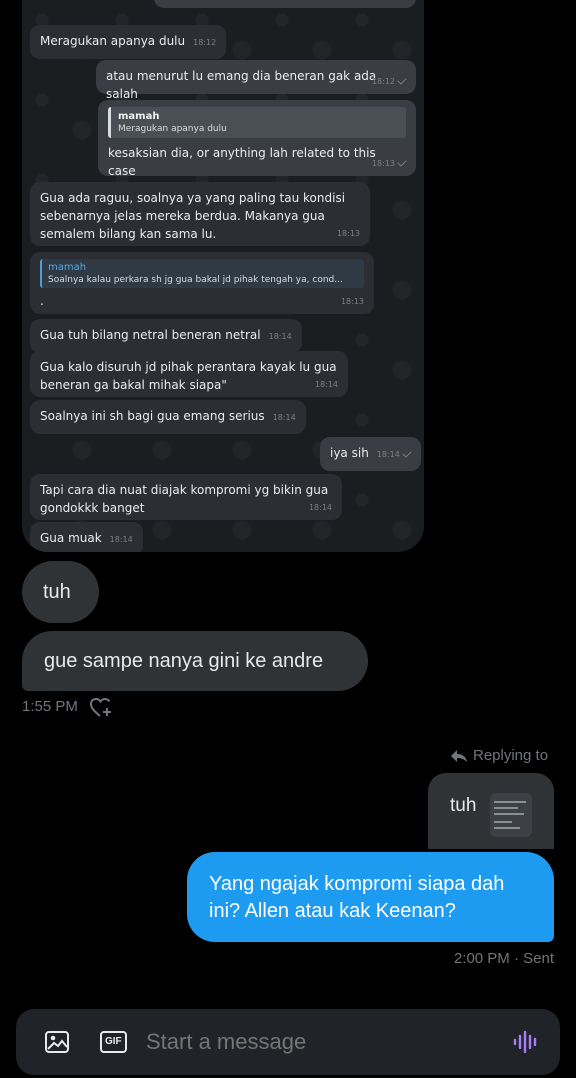 This screenshot has height=1078, width=576. I want to click on message-line: gondokkk banget, so click(92, 508).